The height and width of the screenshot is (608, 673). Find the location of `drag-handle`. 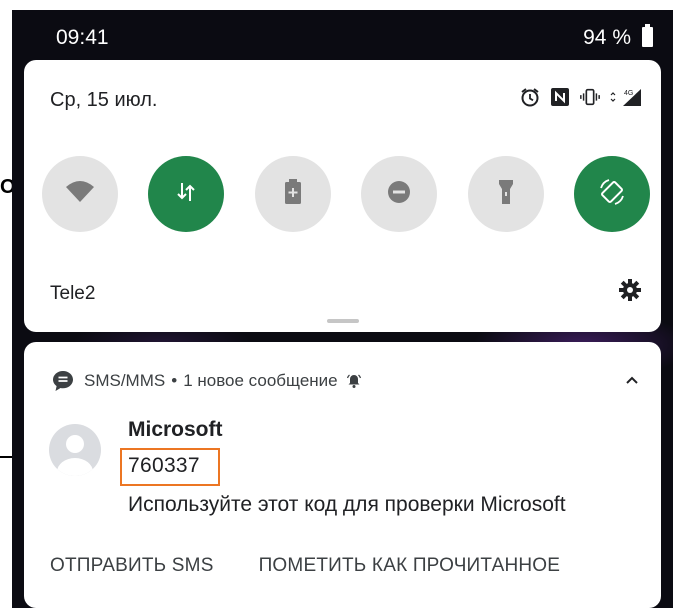

drag-handle is located at coordinates (343, 321).